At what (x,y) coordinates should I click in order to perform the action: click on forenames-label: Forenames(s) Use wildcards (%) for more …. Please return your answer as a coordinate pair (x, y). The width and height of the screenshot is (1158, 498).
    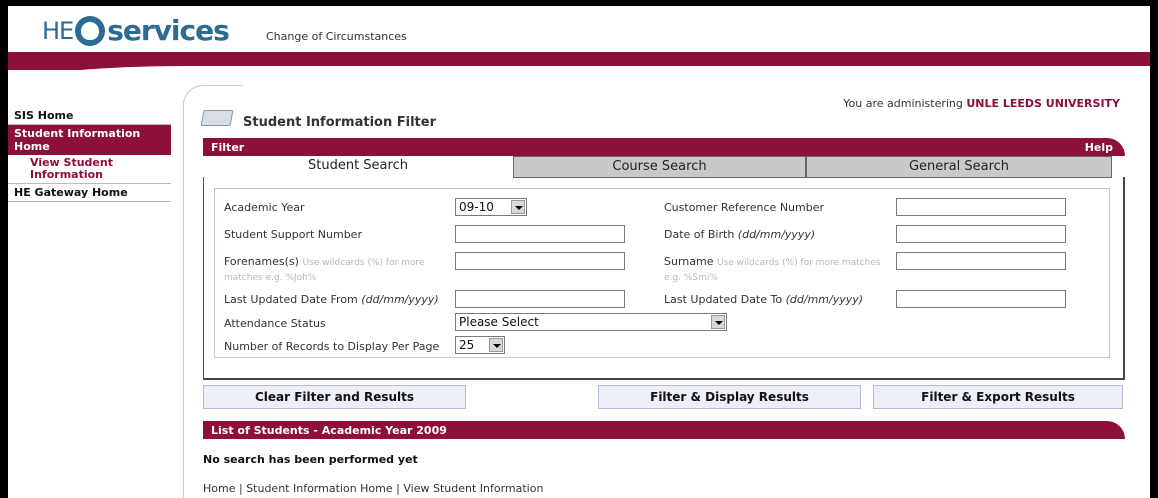
    Looking at the image, I should click on (336, 270).